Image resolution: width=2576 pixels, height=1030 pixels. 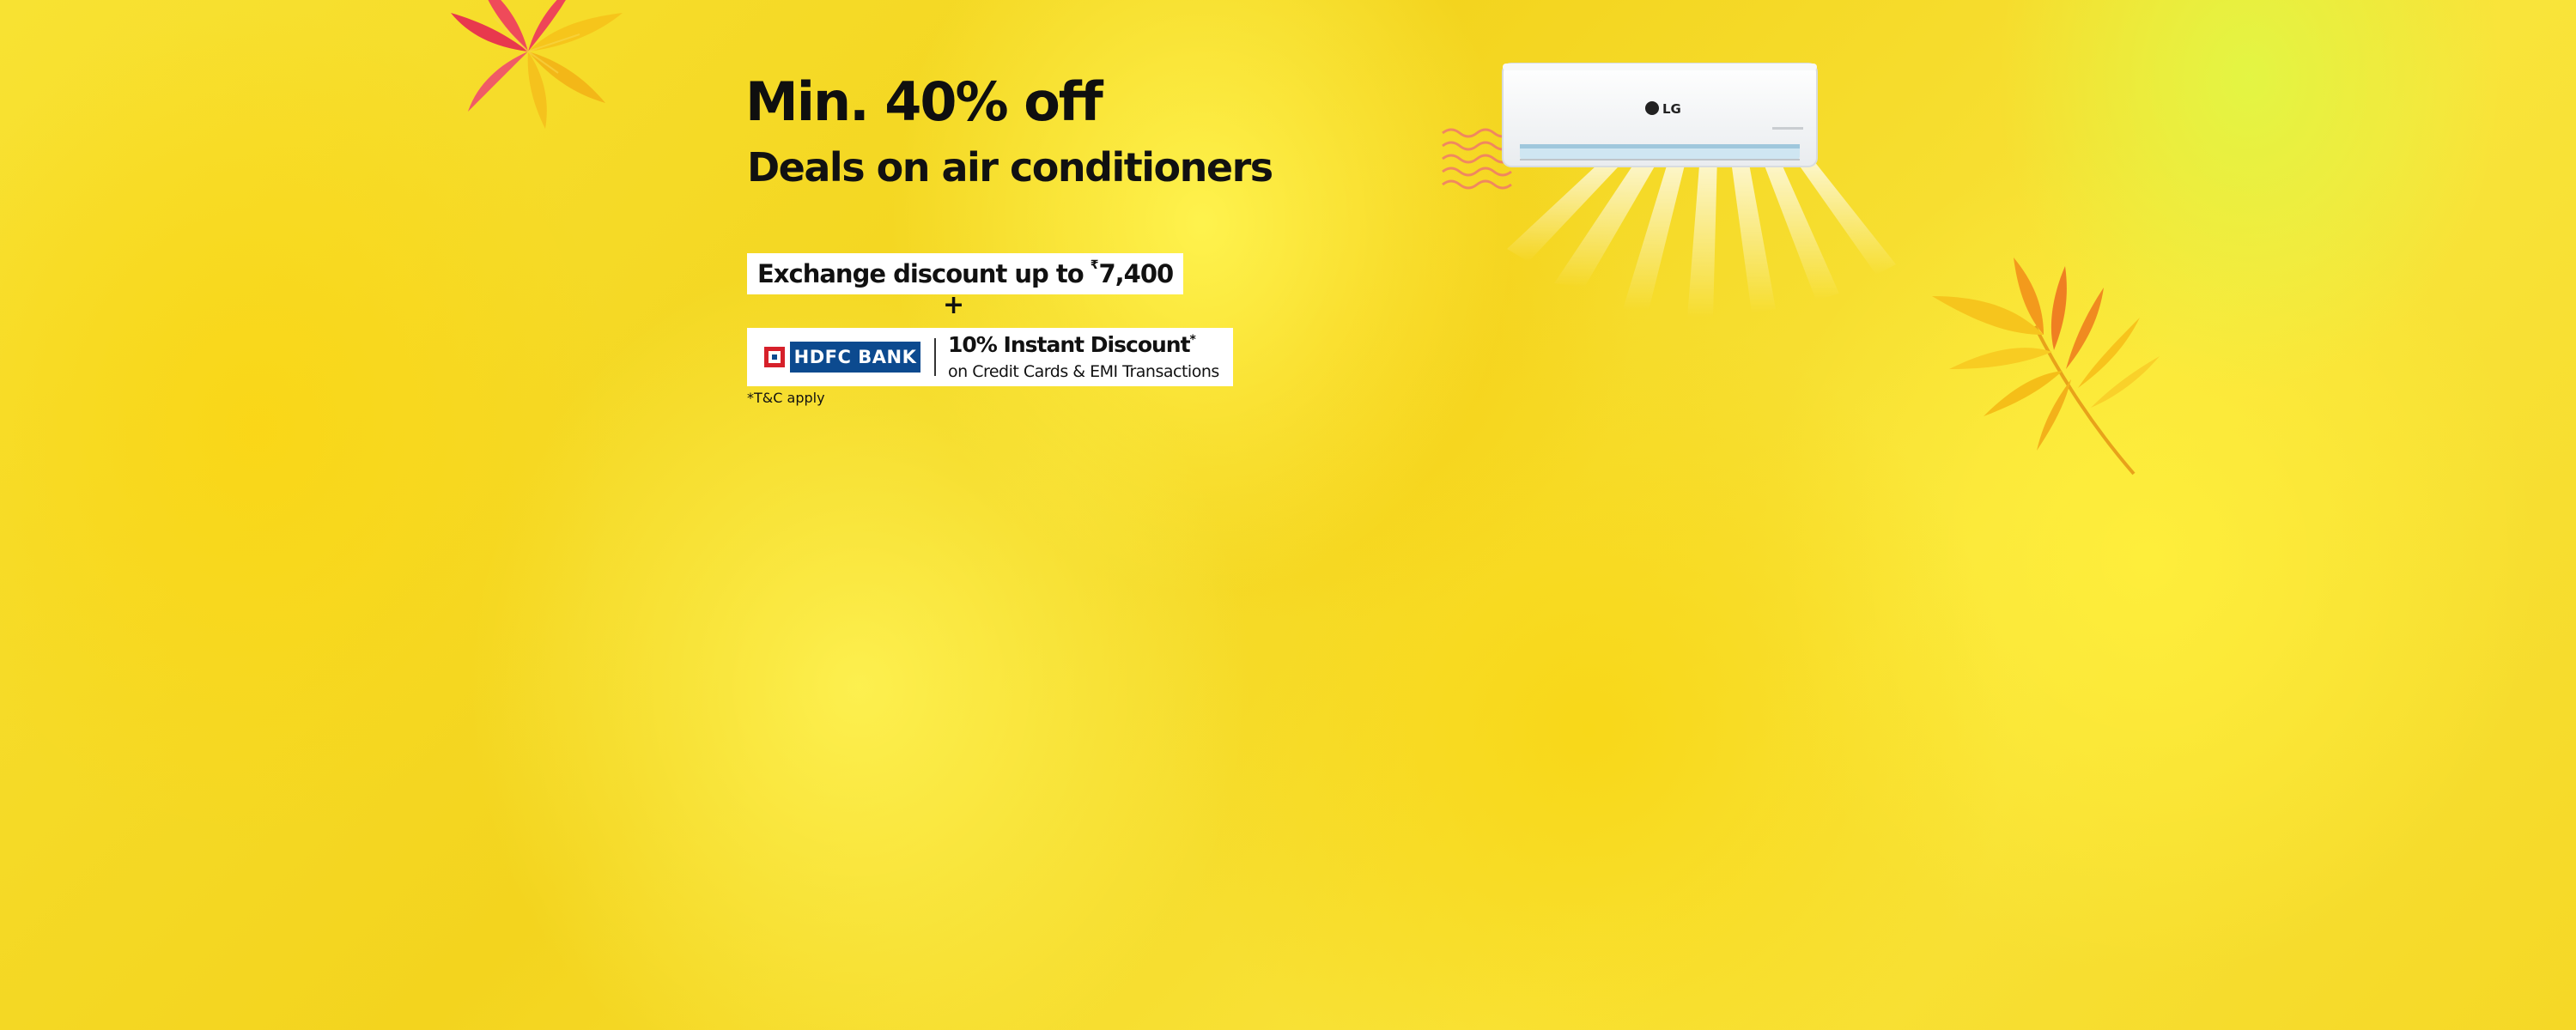 I want to click on exchange-offer-badge: Exchange discount up to ₹ 7,400, so click(x=965, y=273).